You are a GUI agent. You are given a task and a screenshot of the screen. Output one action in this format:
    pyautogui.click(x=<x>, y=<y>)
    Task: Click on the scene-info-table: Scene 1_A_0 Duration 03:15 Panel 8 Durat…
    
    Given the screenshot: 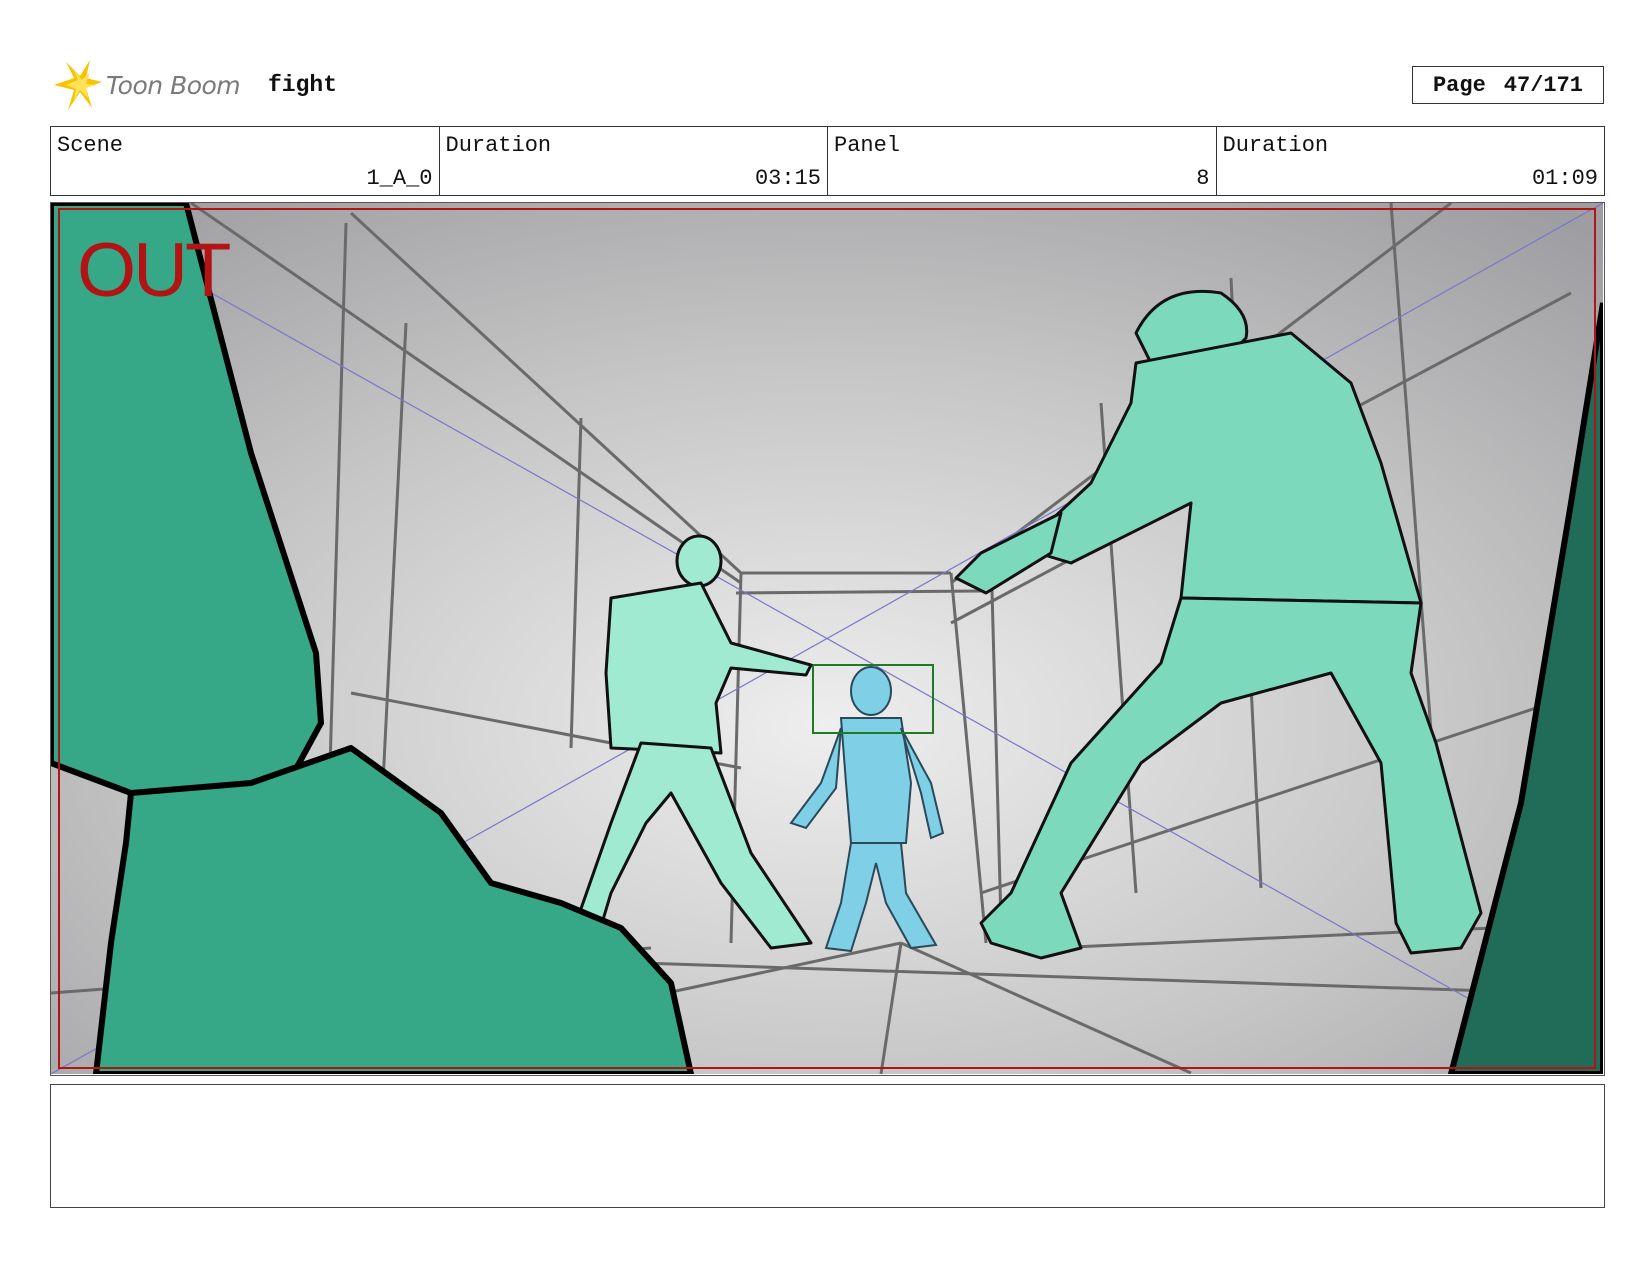 What is the action you would take?
    pyautogui.click(x=827, y=161)
    